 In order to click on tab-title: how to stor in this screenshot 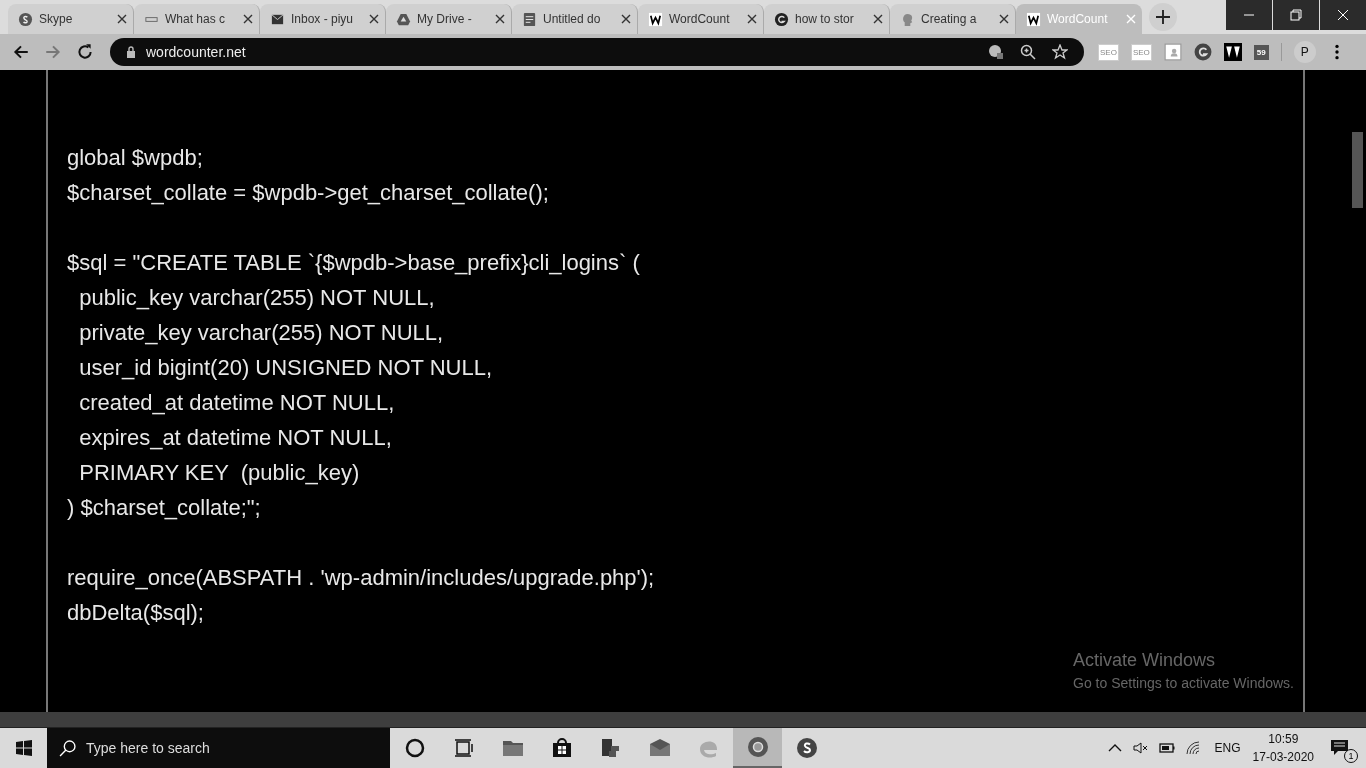, I will do `click(825, 19)`.